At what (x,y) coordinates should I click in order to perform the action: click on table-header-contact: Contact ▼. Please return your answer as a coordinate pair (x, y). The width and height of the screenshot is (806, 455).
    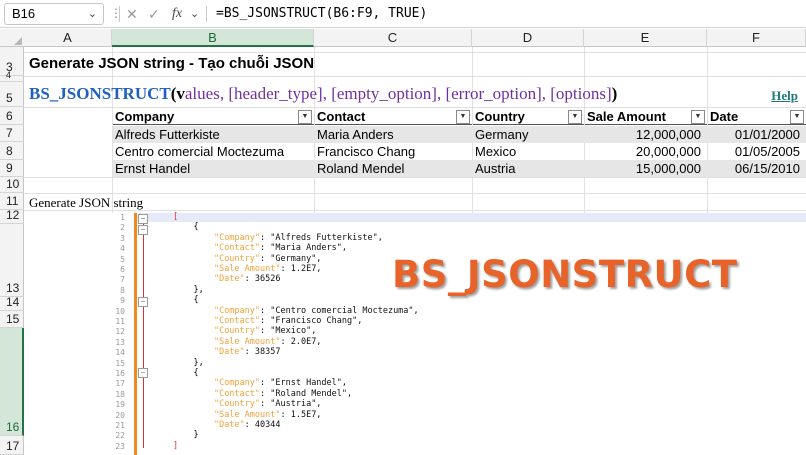
    Looking at the image, I should click on (393, 116).